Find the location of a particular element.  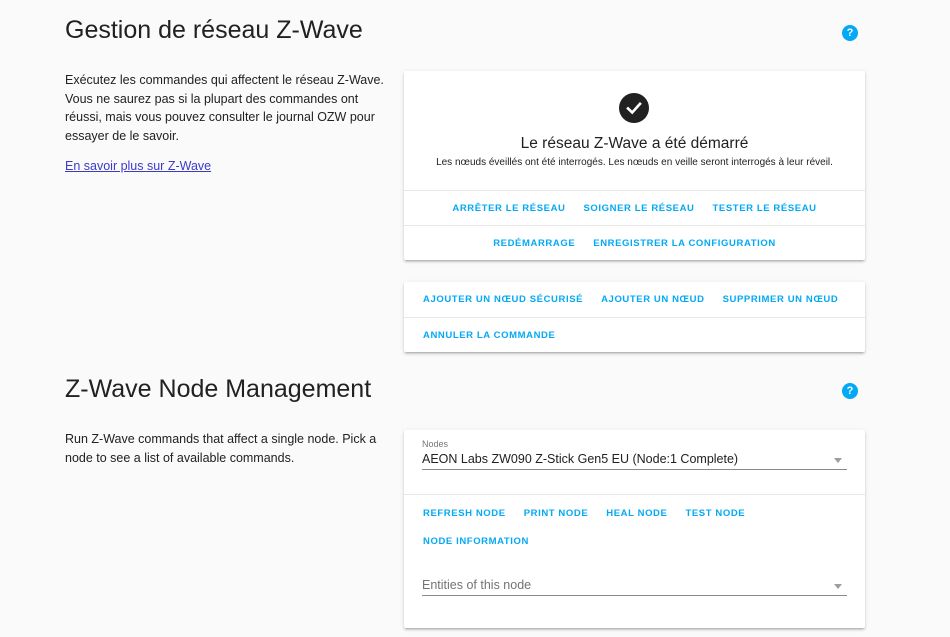

heal-node-button: HEAL NODE is located at coordinates (636, 513).